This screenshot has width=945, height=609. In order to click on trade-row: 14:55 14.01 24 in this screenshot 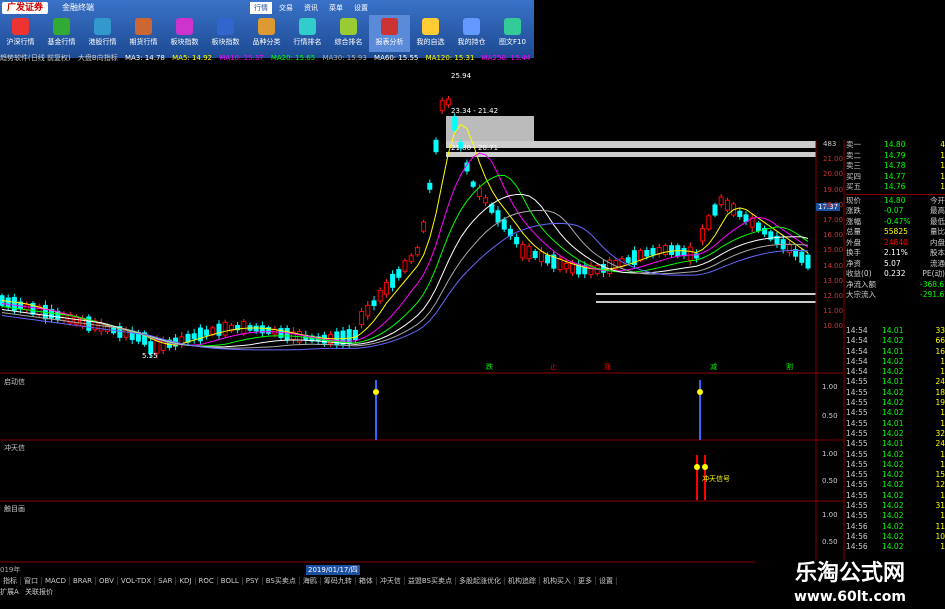, I will do `click(895, 444)`.